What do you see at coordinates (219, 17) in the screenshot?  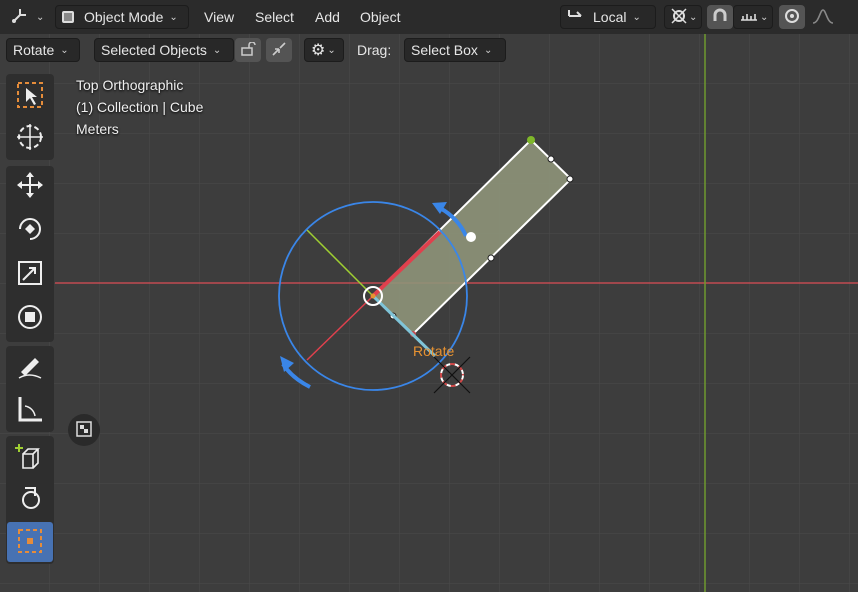 I see `menu-view: View` at bounding box center [219, 17].